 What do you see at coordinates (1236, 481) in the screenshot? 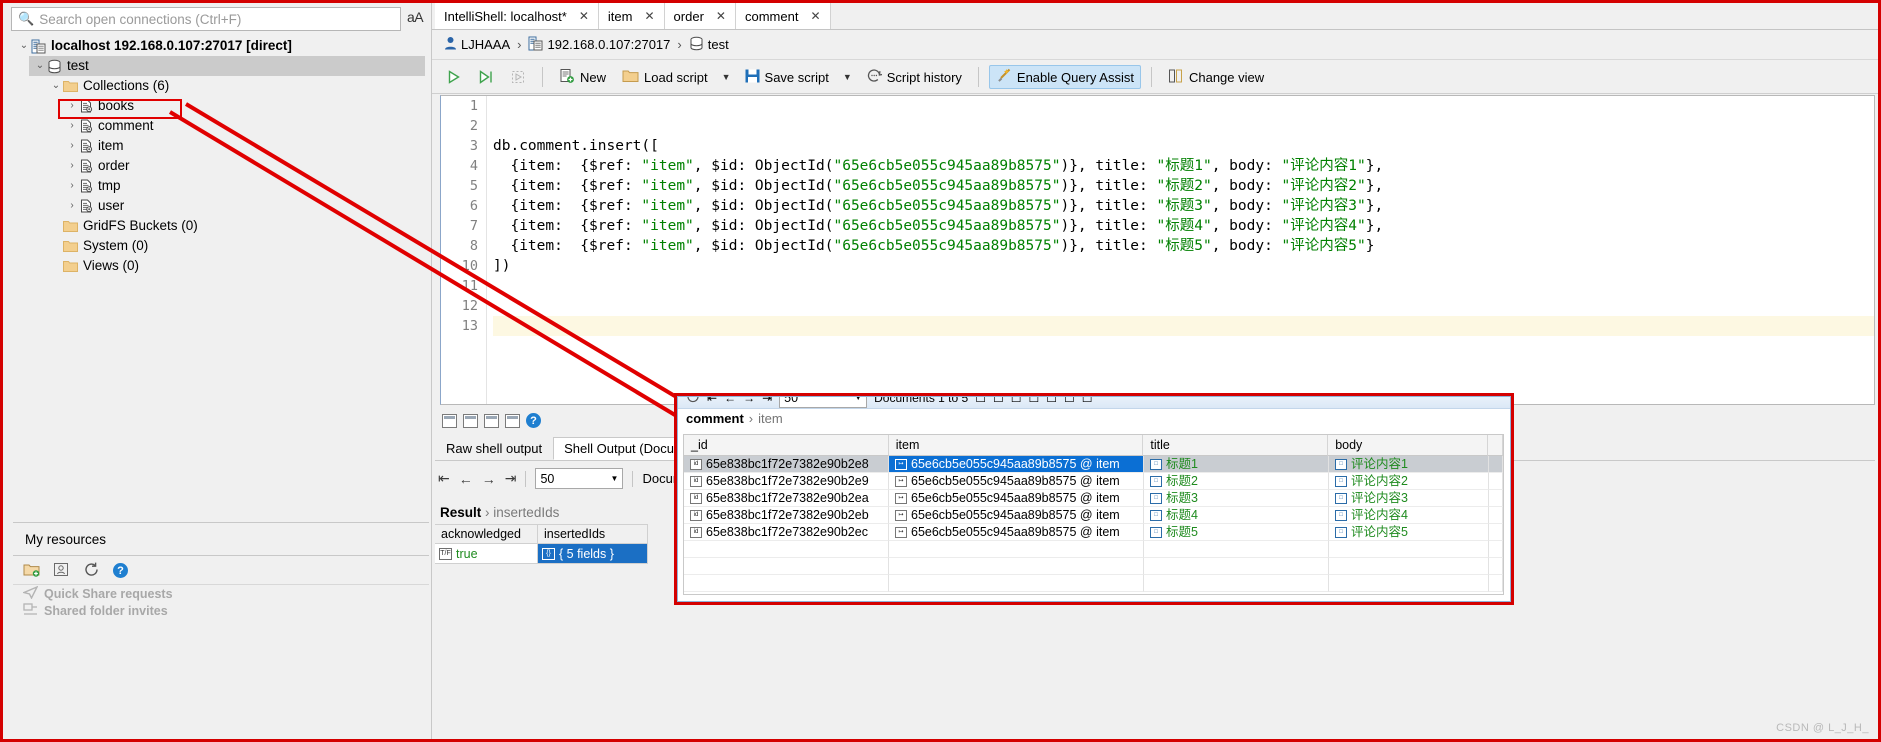
I see `grid-cell-title: □ 标题2` at bounding box center [1236, 481].